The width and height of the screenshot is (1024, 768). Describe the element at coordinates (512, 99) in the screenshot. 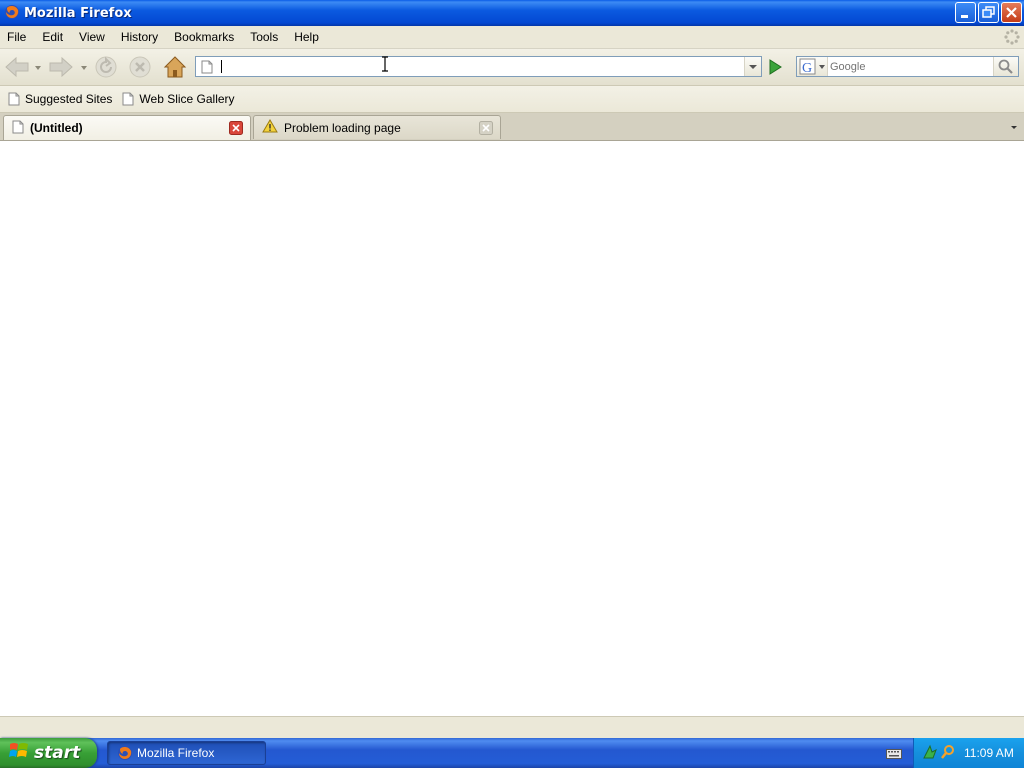

I see `bookmarks-toolbar: Suggested Sites Web Slice Gallery` at that location.